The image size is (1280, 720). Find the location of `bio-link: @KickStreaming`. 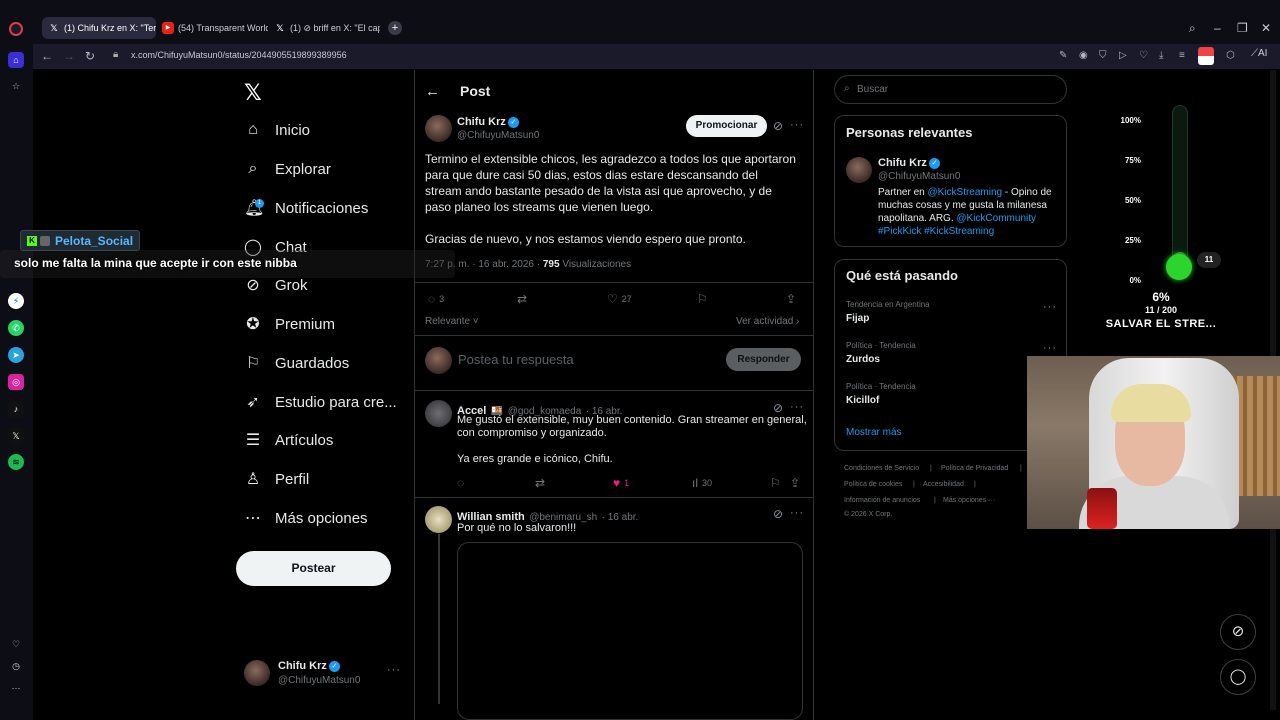

bio-link: @KickStreaming is located at coordinates (964, 192).